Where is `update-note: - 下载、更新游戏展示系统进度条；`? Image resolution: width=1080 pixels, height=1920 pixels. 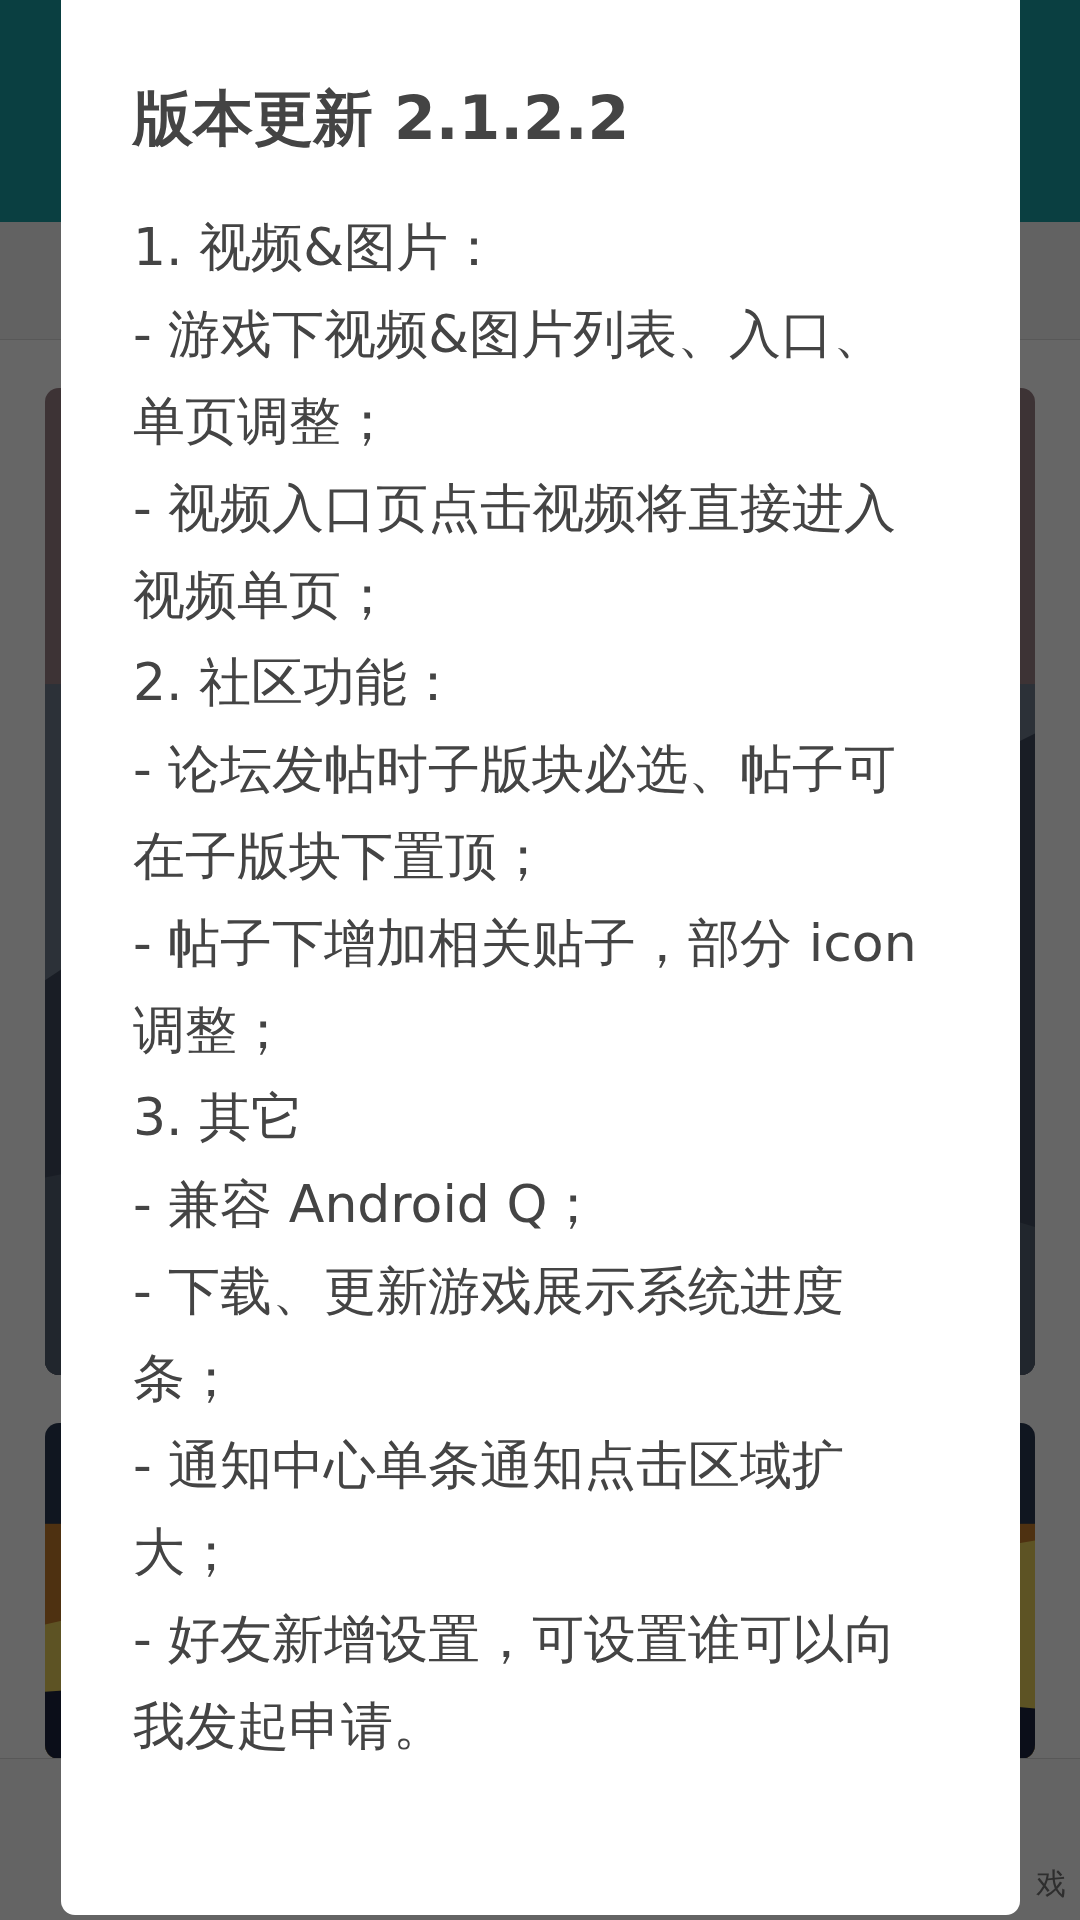
update-note: - 下载、更新游戏展示系统进度条； is located at coordinates (489, 1335).